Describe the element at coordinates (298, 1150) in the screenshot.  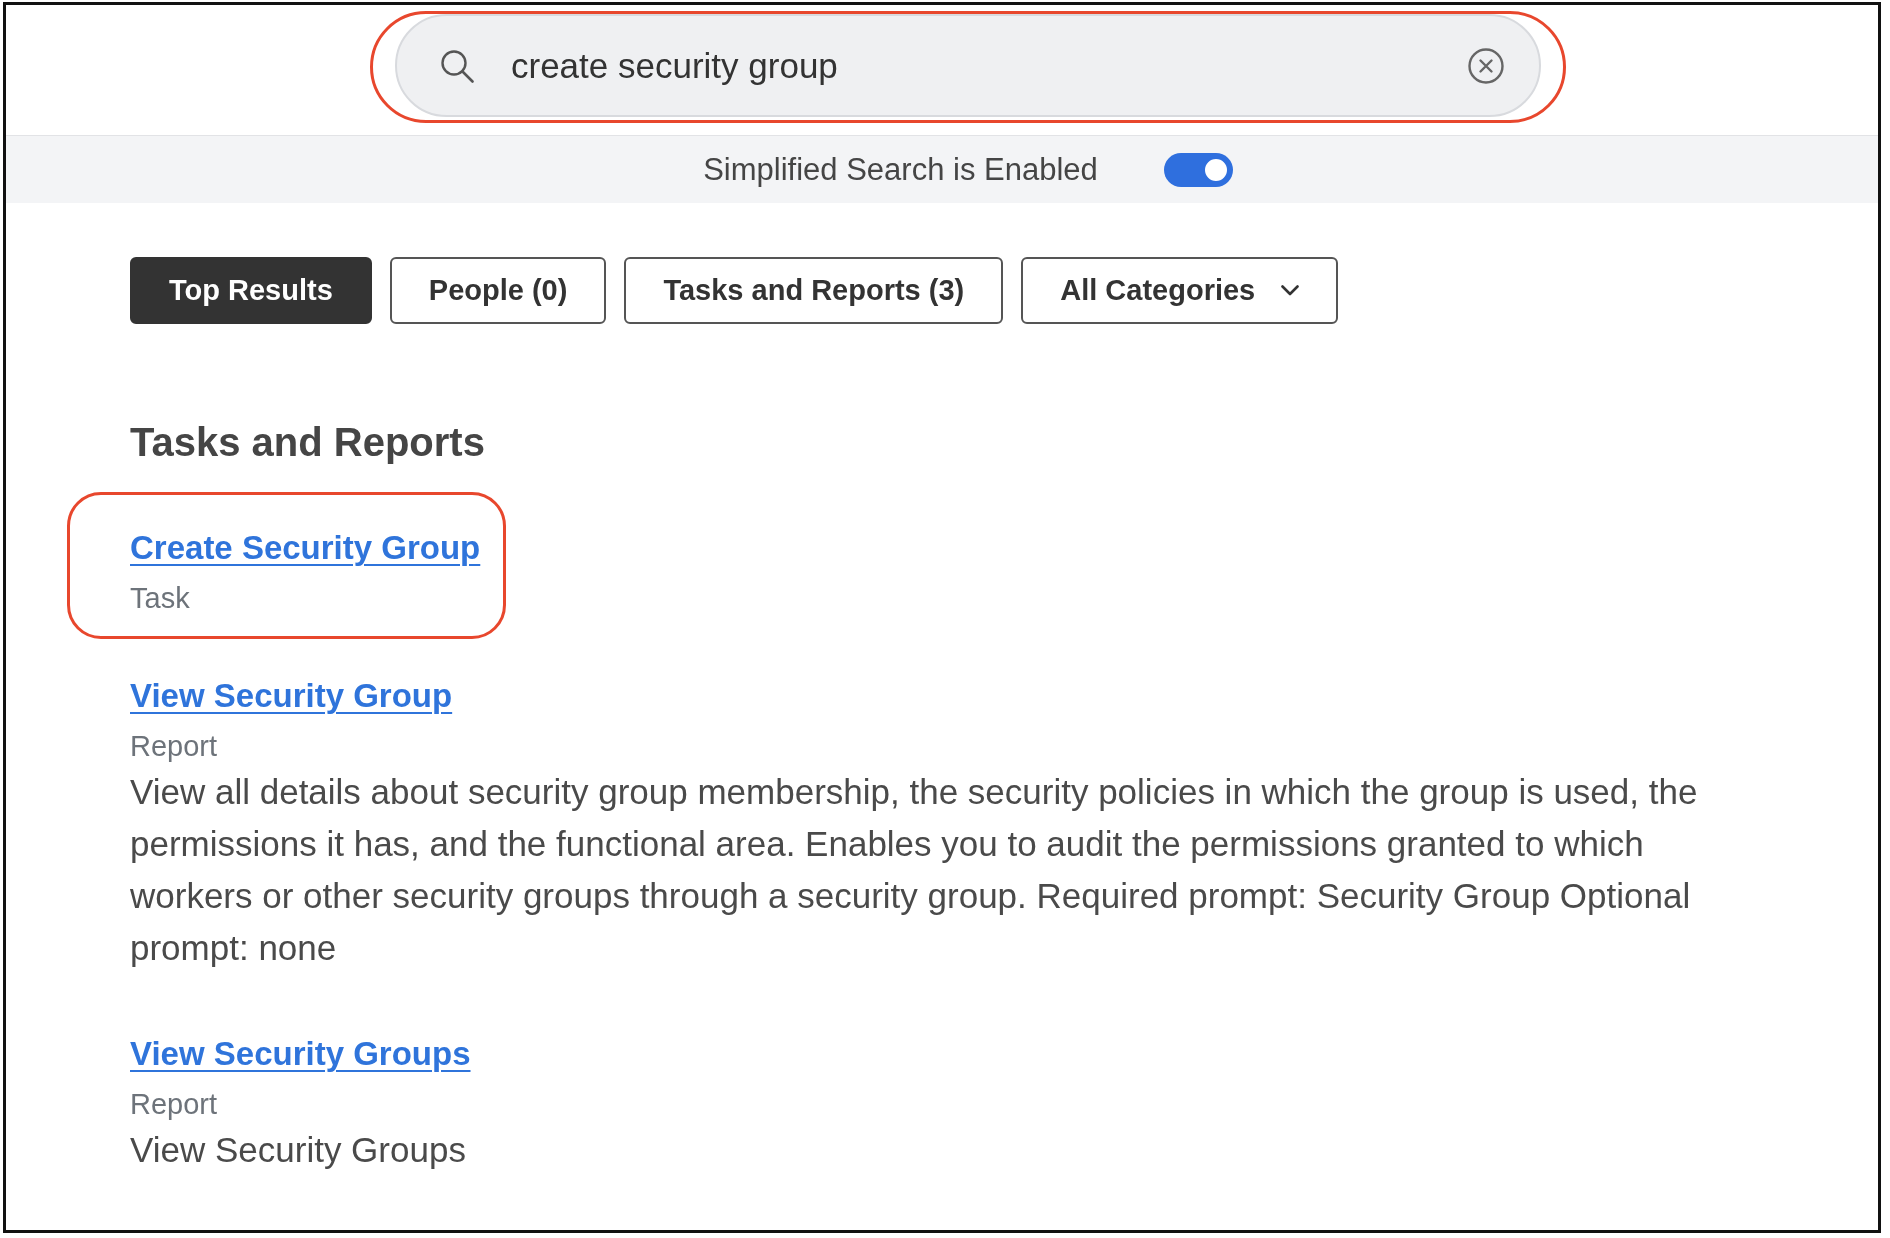
I see `result-description: View Security Groups` at that location.